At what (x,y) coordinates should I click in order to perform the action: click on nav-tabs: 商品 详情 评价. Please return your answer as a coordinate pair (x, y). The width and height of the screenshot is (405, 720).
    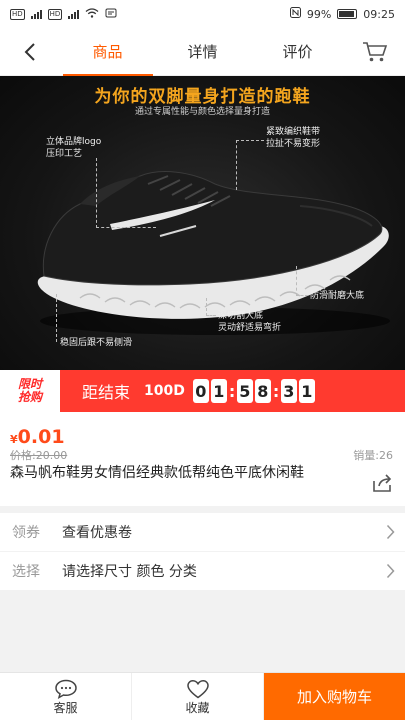
    Looking at the image, I should click on (202, 52).